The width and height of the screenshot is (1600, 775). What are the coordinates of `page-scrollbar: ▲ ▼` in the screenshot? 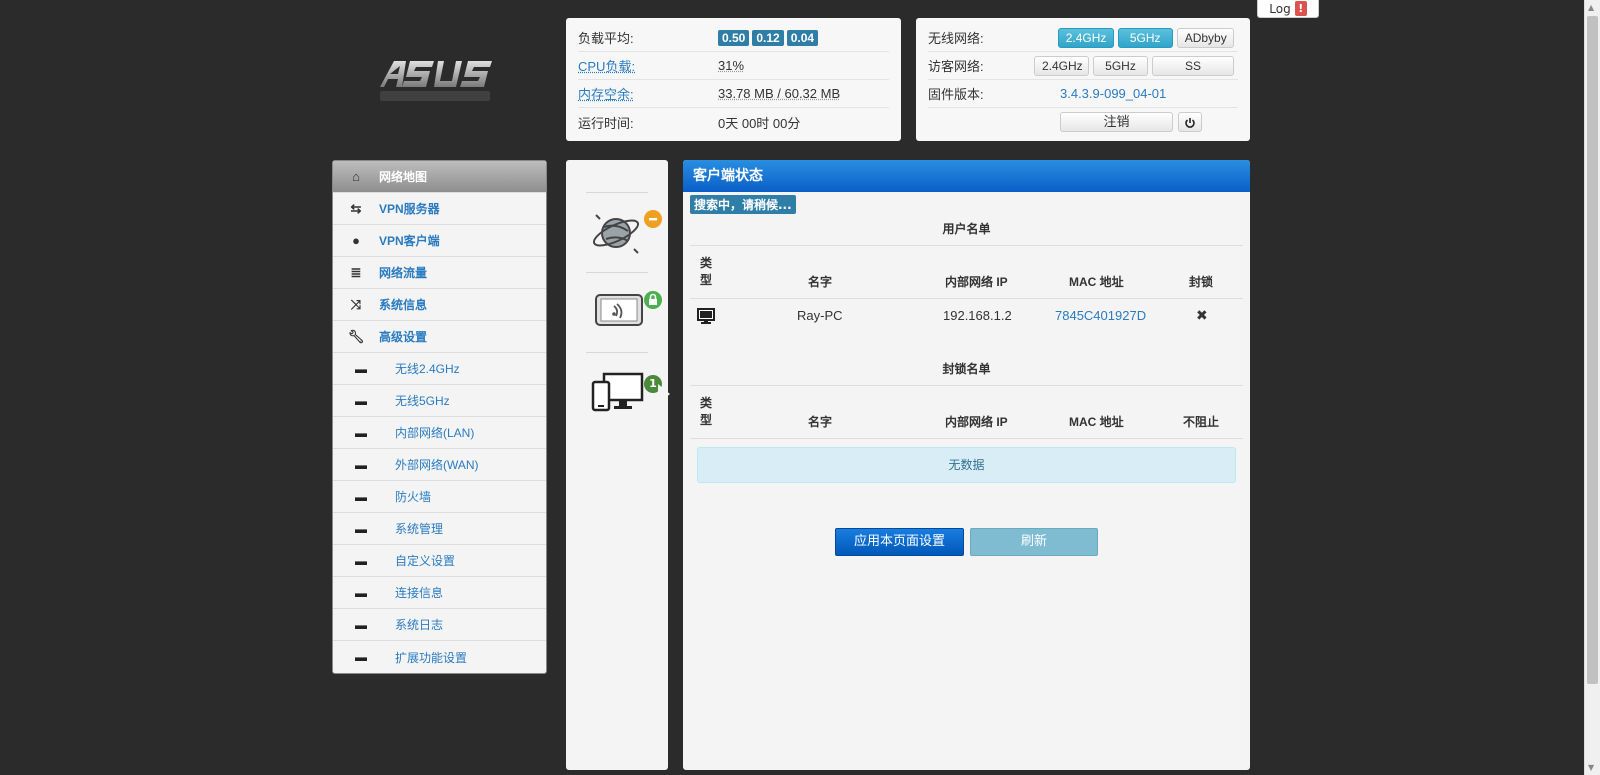 It's located at (1592, 387).